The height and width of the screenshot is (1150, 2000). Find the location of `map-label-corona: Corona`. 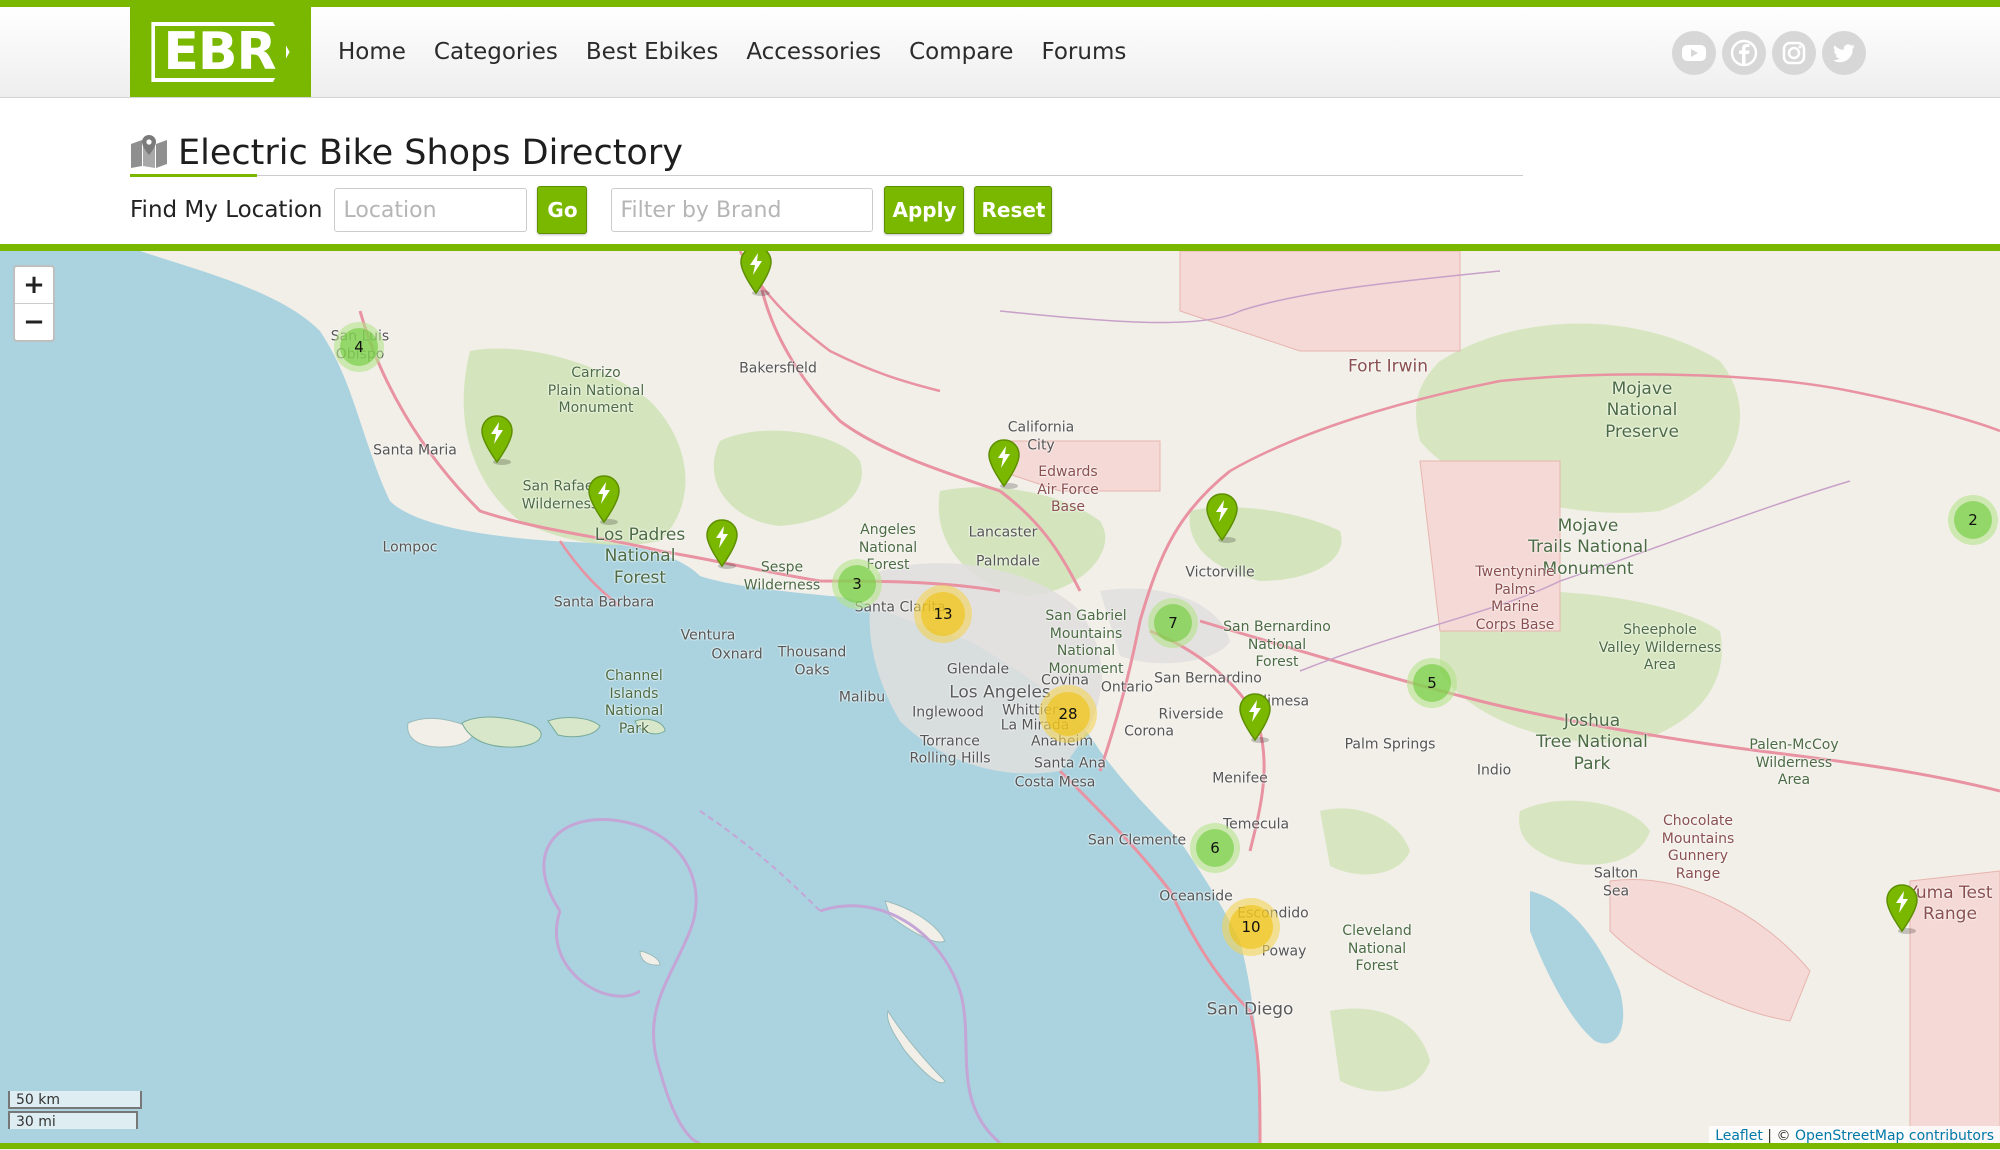

map-label-corona: Corona is located at coordinates (1149, 731).